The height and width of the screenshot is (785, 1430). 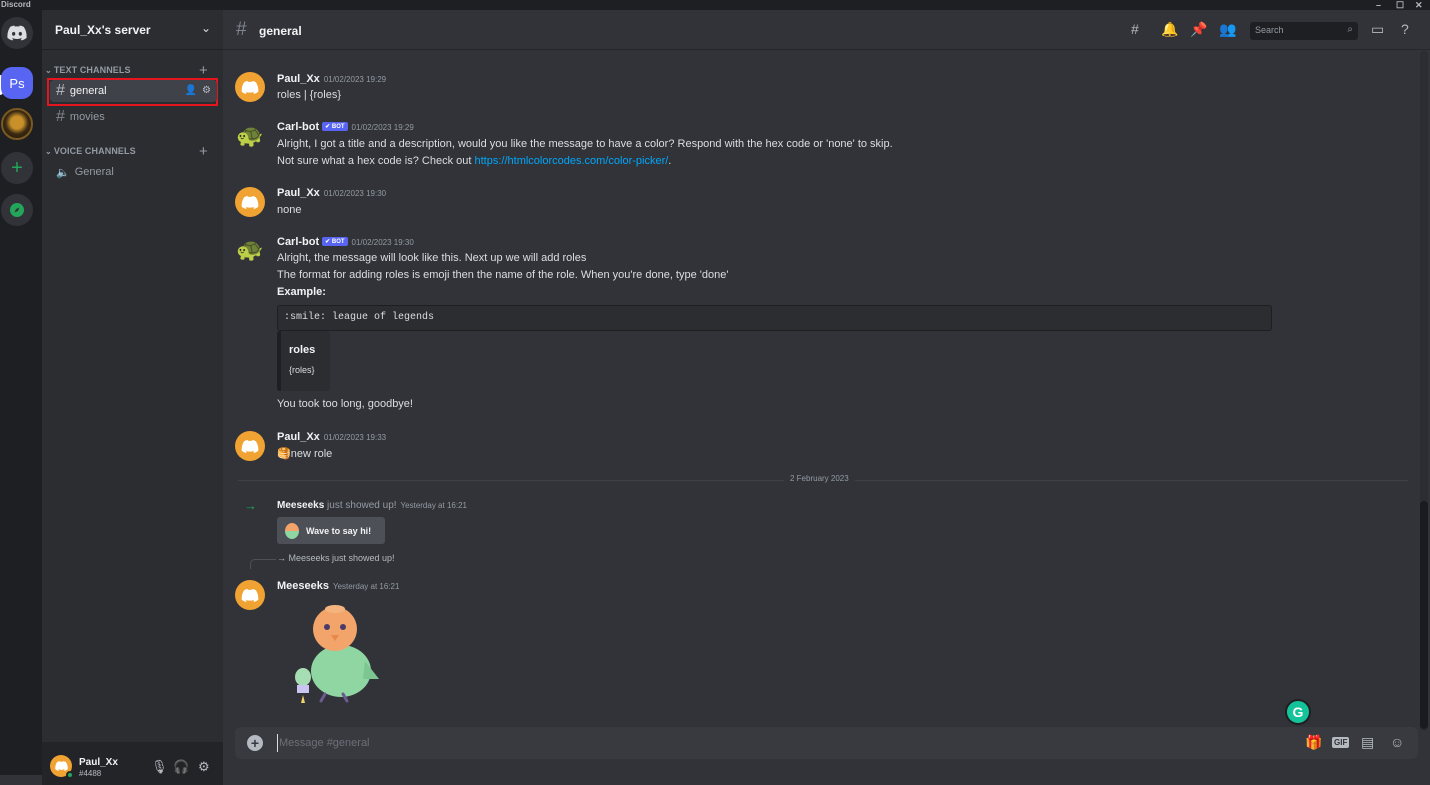 I want to click on compass-icon, so click(x=17, y=210).